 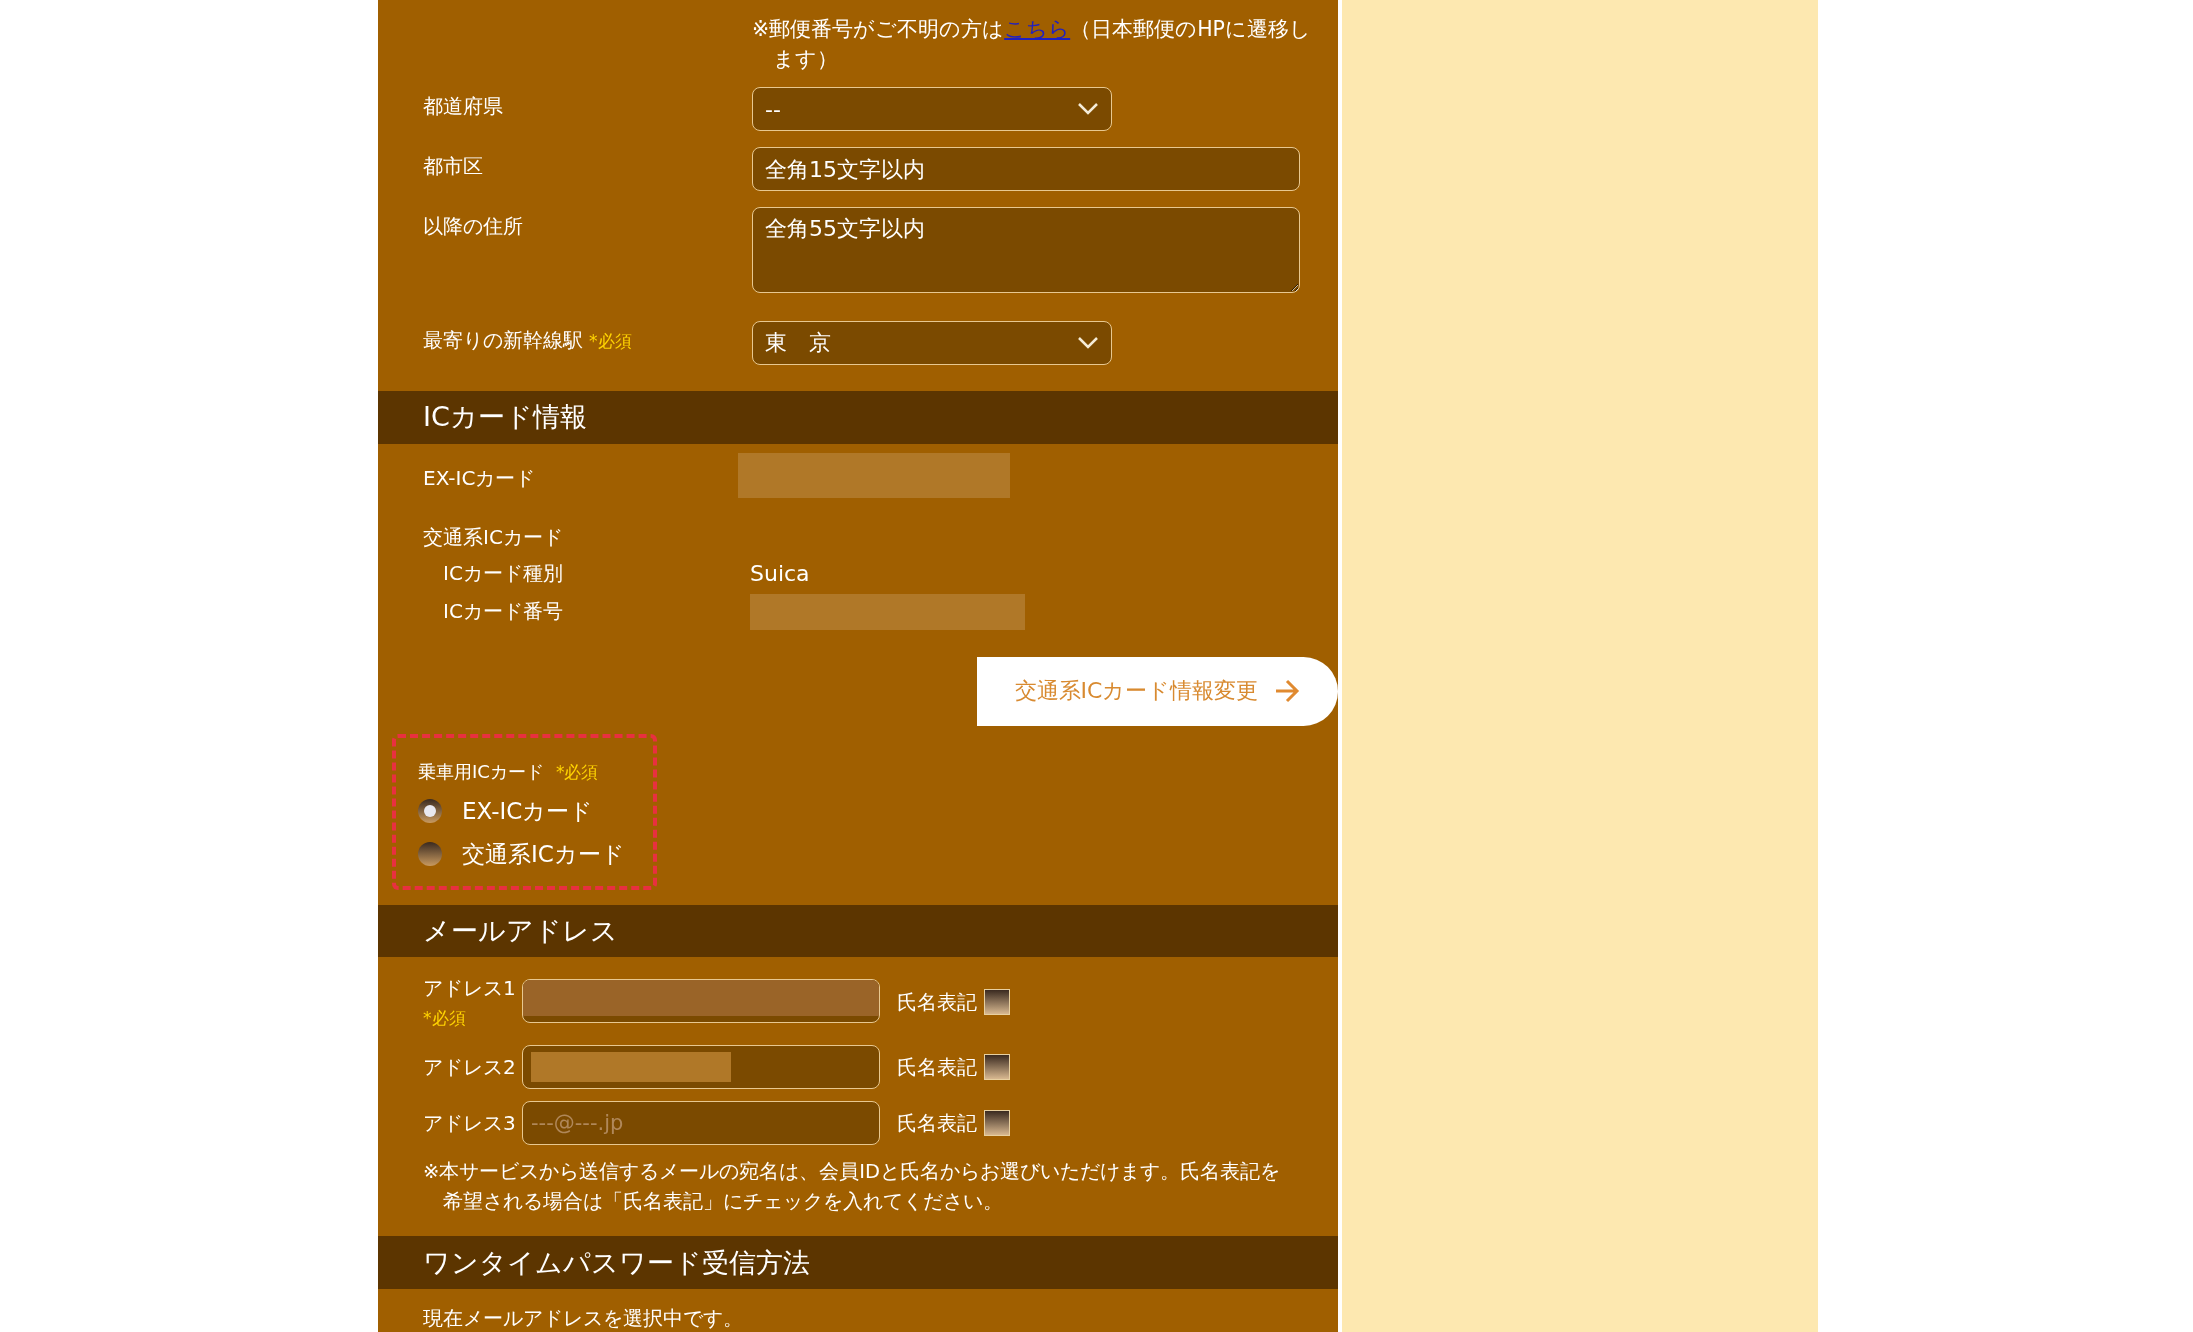 I want to click on section-header: ワンタイムパスワード受信方法, so click(x=858, y=1262).